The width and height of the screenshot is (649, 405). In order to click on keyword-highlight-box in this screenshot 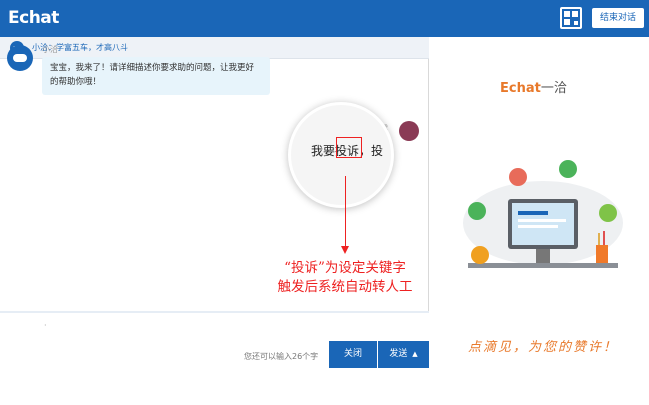, I will do `click(349, 147)`.